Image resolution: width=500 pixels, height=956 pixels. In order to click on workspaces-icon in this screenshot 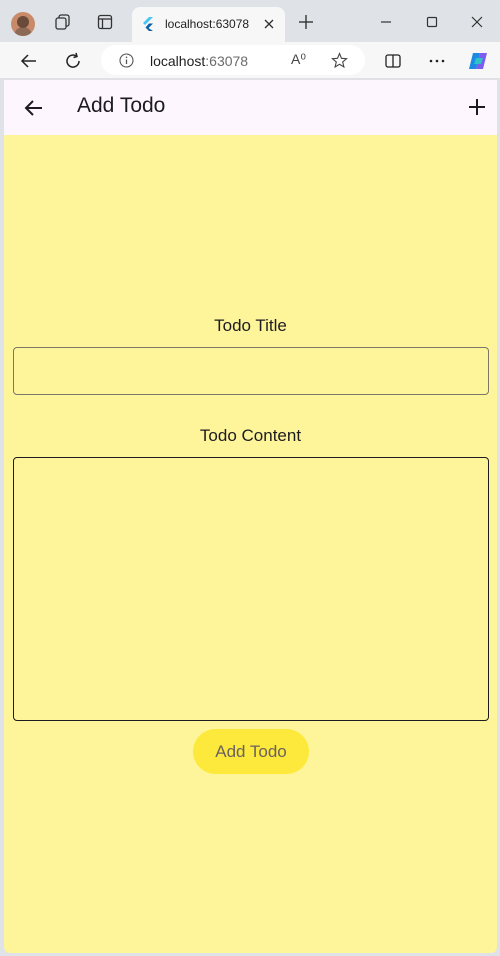, I will do `click(63, 22)`.